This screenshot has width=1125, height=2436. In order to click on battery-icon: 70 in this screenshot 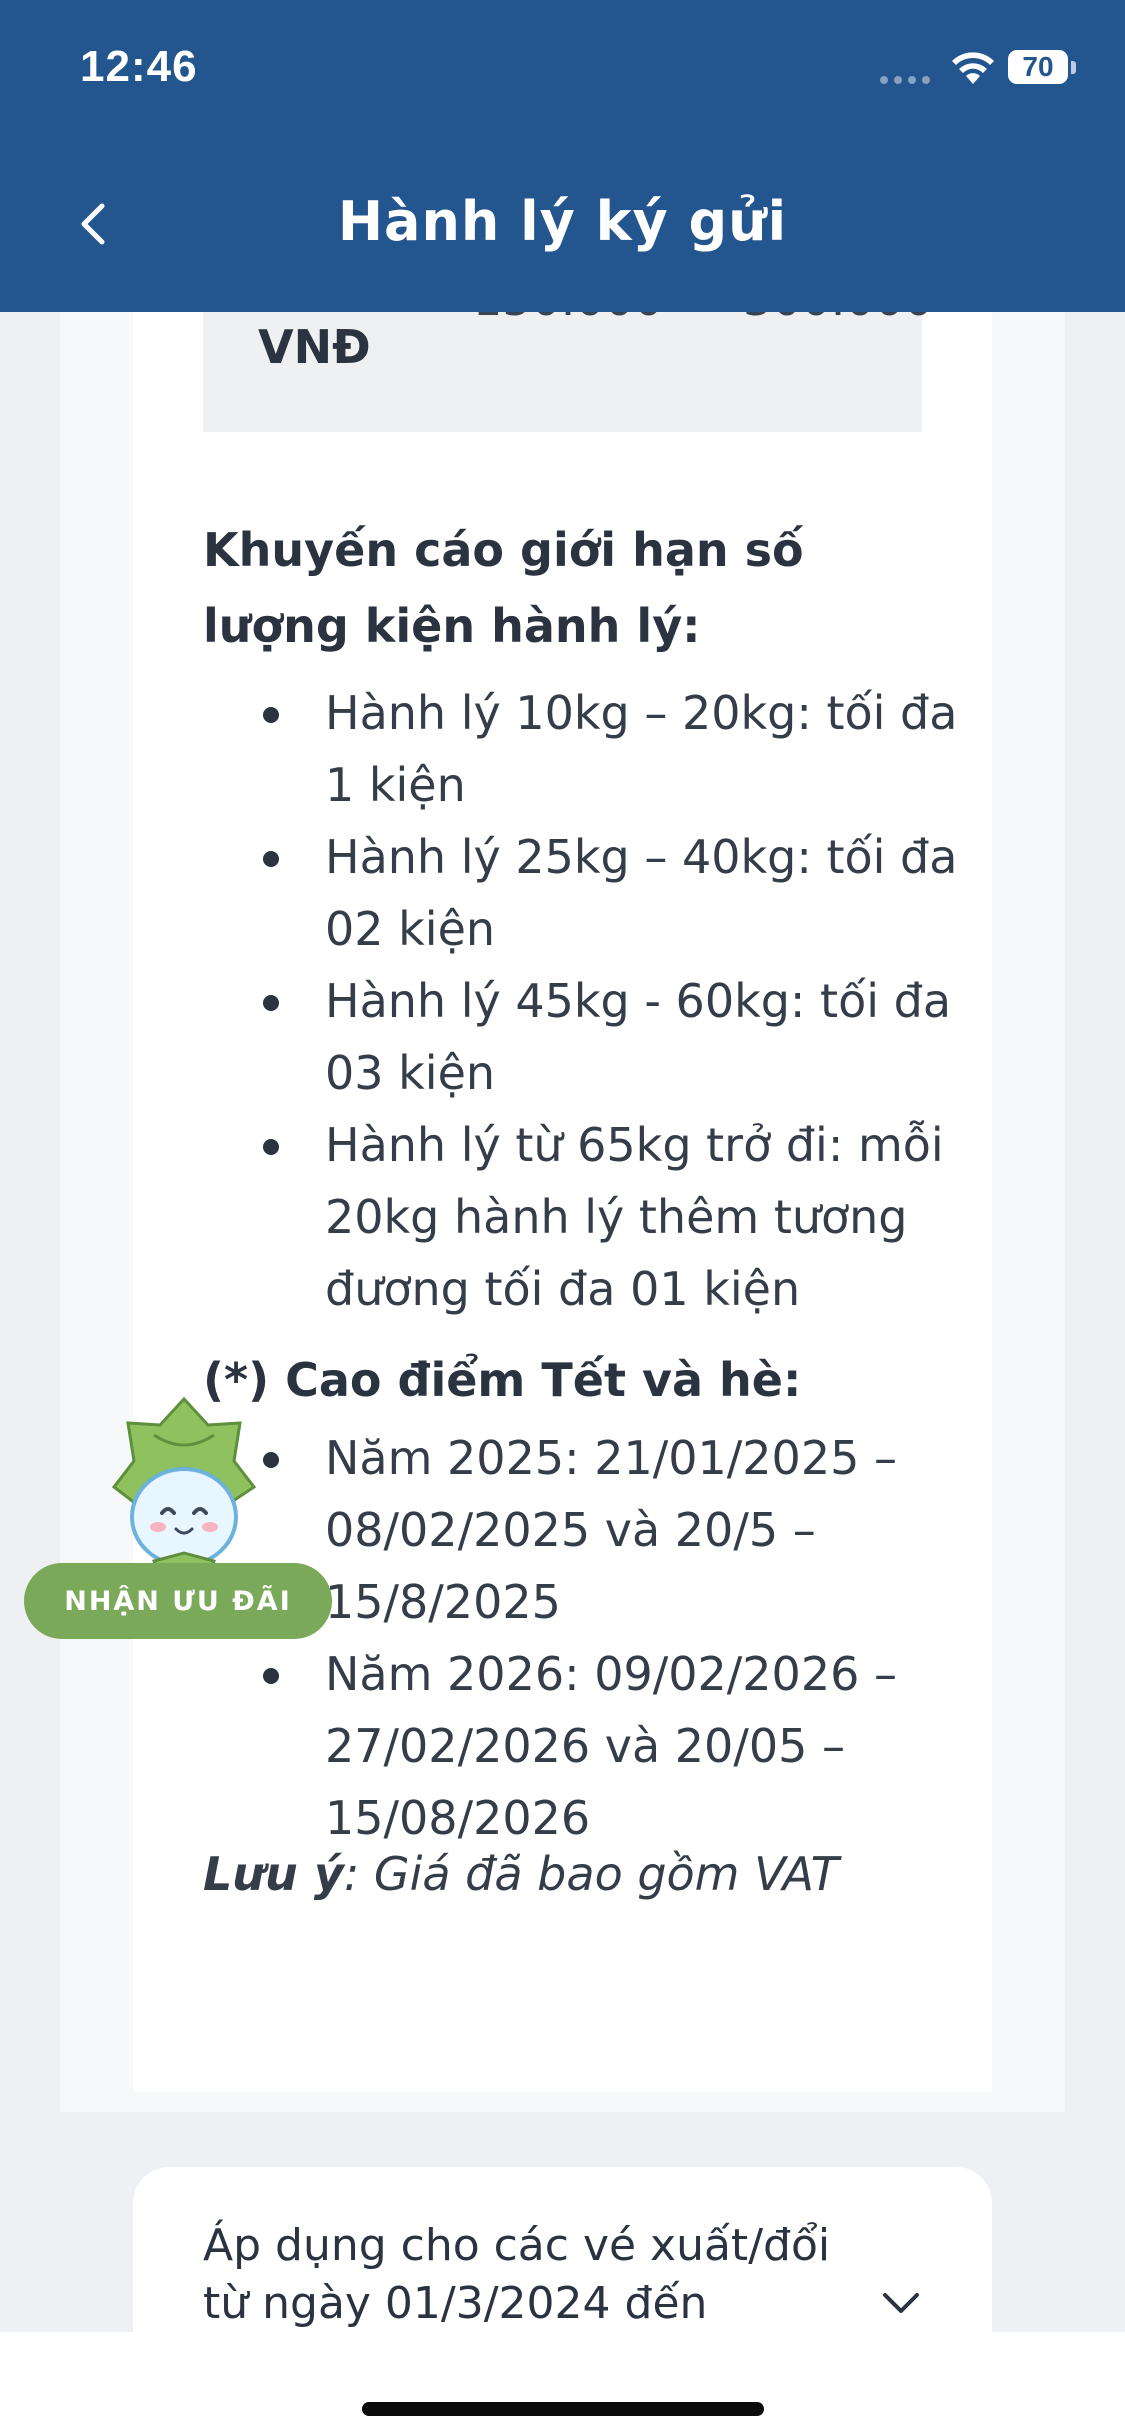, I will do `click(1042, 68)`.